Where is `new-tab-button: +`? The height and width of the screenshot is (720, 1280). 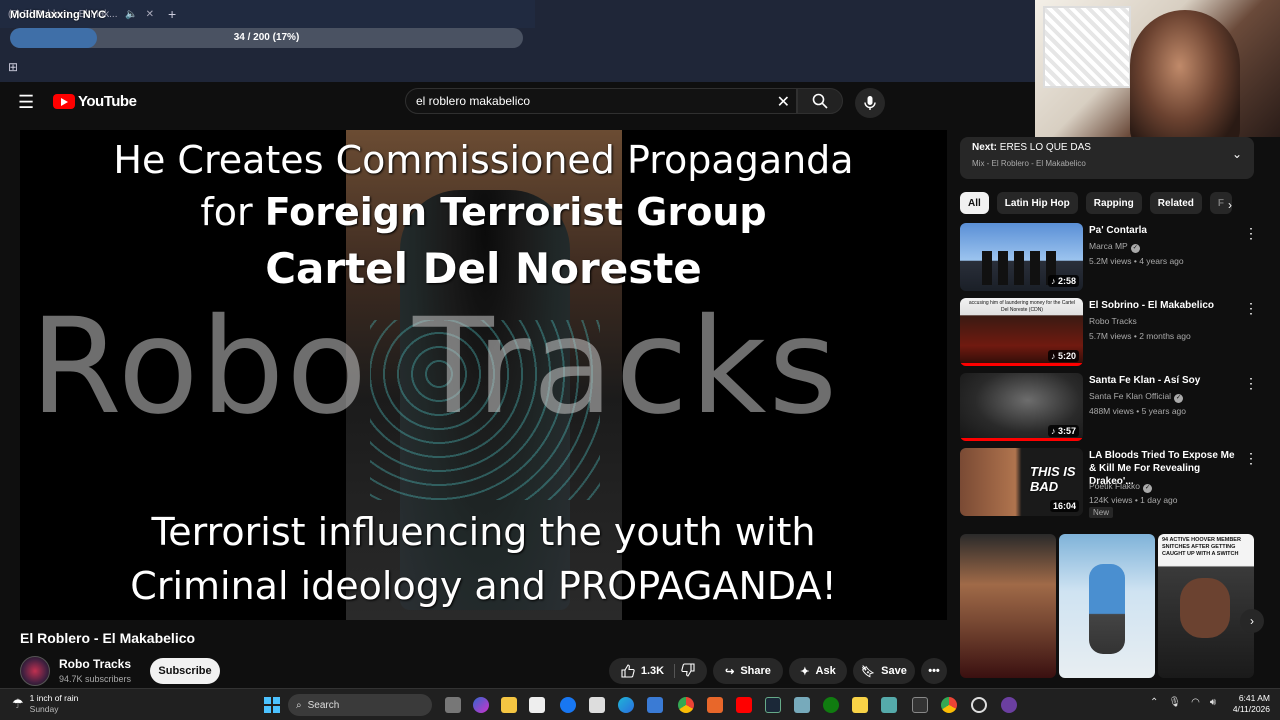 new-tab-button: + is located at coordinates (172, 14).